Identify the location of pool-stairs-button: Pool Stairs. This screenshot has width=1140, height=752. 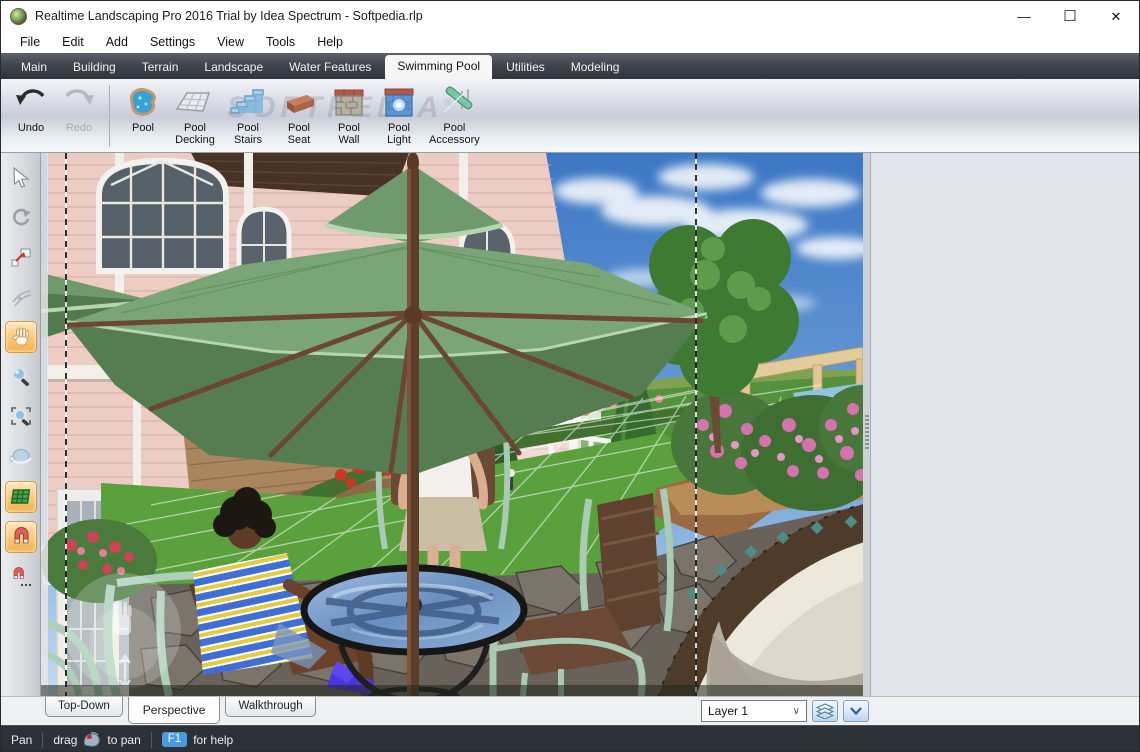
(248, 115).